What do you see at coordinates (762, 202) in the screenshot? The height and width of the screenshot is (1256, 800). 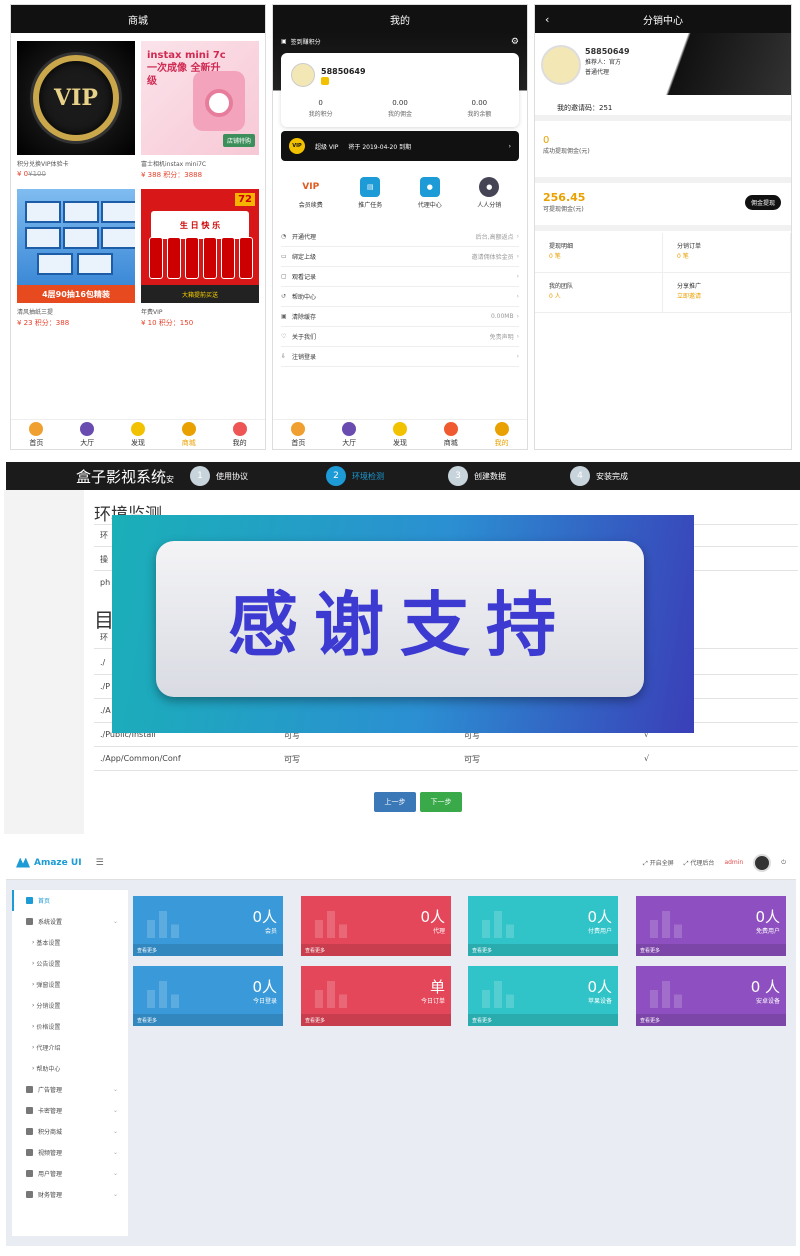 I see `withdraw-button: 佣金提现` at bounding box center [762, 202].